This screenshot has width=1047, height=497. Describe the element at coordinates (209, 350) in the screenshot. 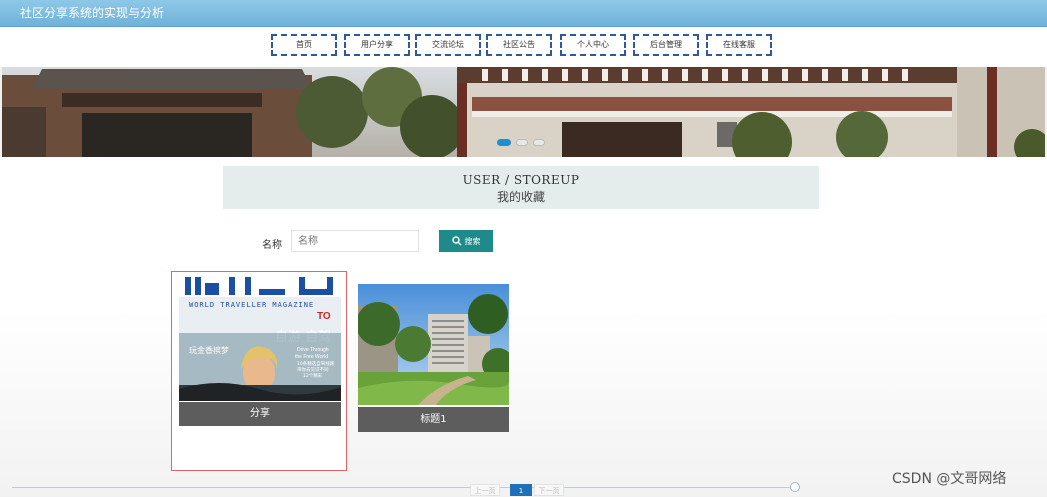

I see `svg-text: 玩金香槟梦` at that location.